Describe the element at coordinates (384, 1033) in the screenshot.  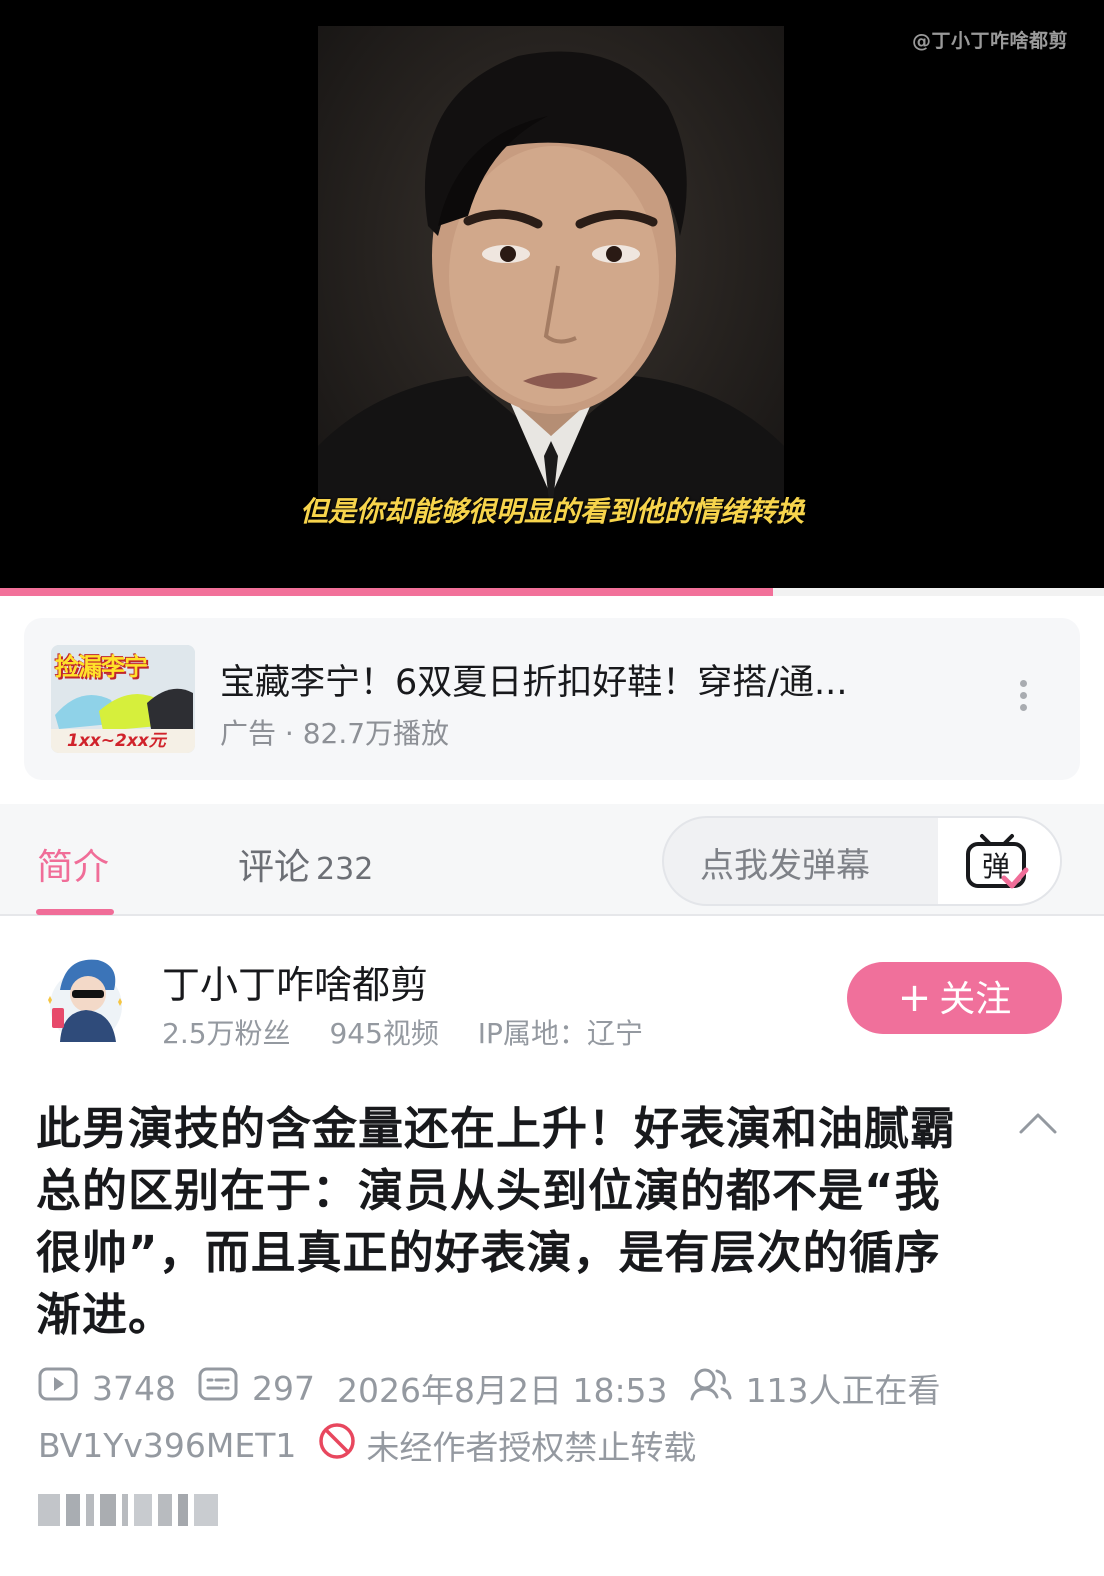
I see `video-count: 945视频` at that location.